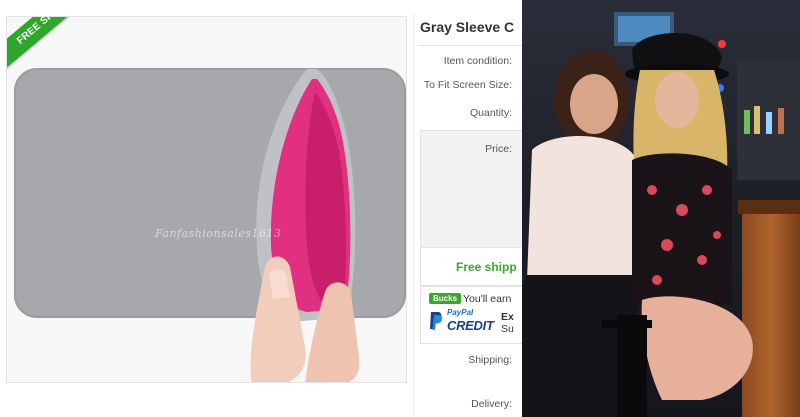  I want to click on product-title: Gray Sleeve C, so click(467, 27).